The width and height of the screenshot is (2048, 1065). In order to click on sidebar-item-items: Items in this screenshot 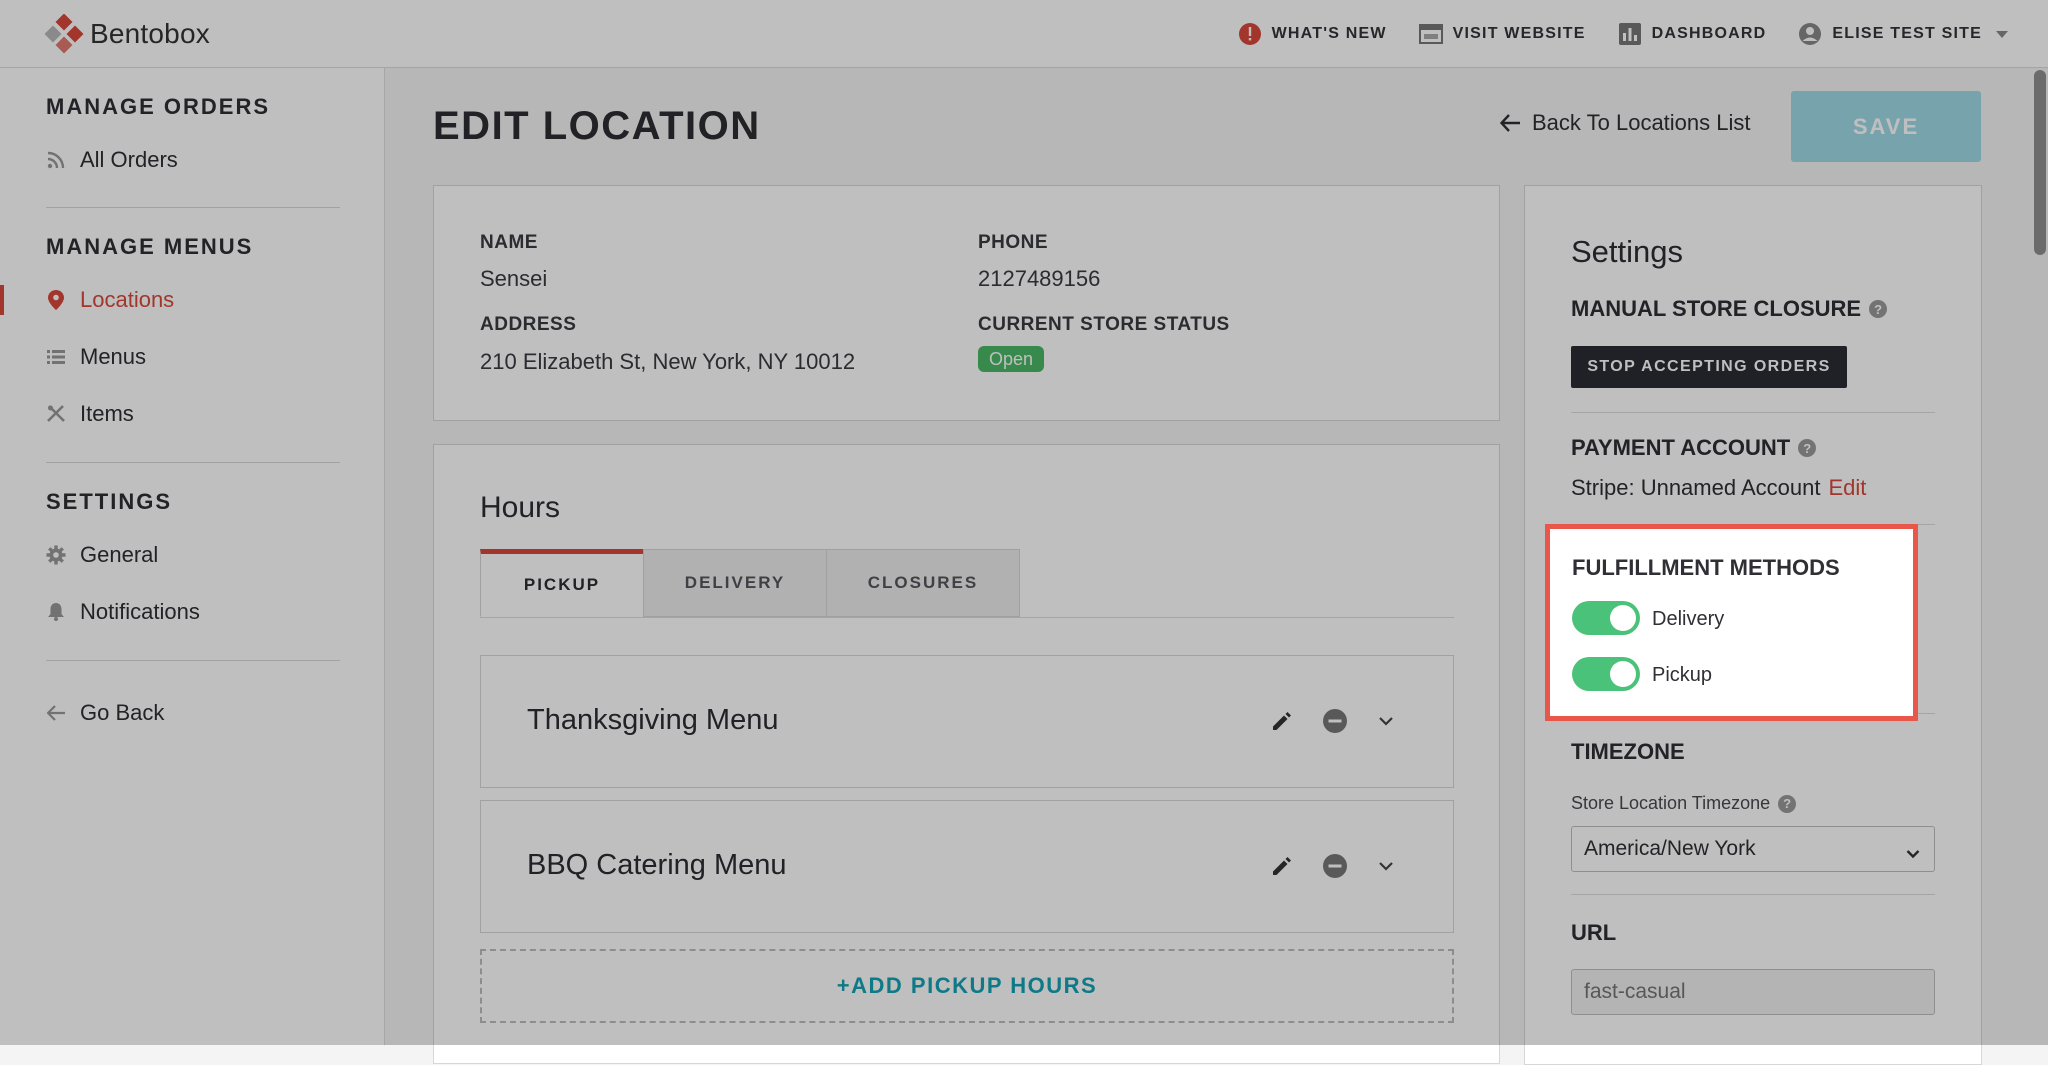, I will do `click(90, 414)`.